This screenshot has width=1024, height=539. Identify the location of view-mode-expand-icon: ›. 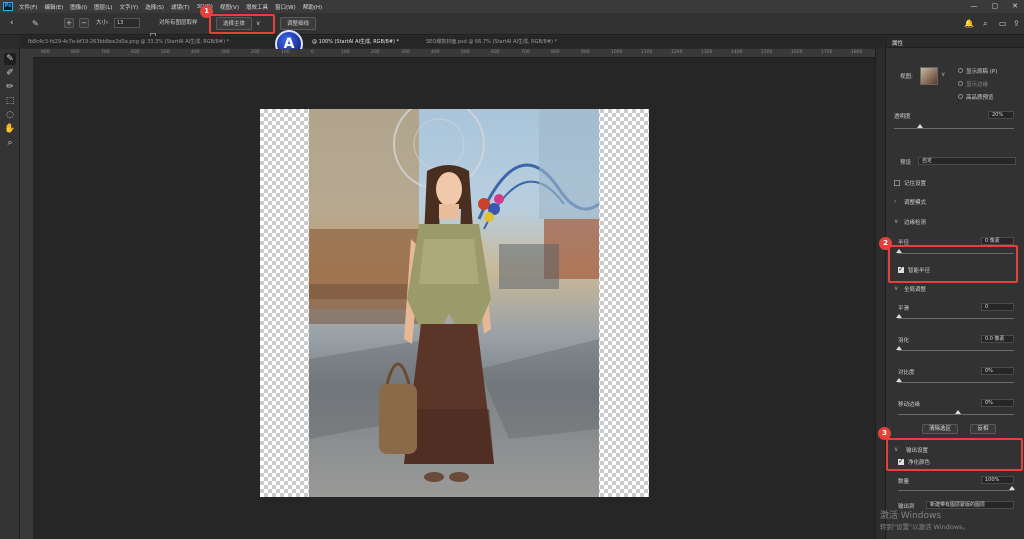
(895, 201).